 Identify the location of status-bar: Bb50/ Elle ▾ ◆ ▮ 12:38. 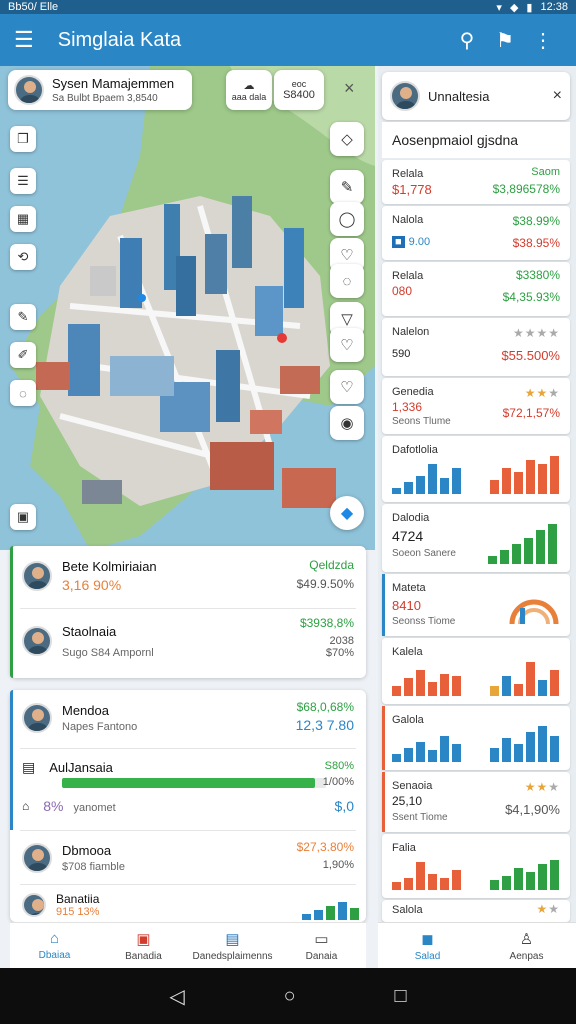
(288, 7).